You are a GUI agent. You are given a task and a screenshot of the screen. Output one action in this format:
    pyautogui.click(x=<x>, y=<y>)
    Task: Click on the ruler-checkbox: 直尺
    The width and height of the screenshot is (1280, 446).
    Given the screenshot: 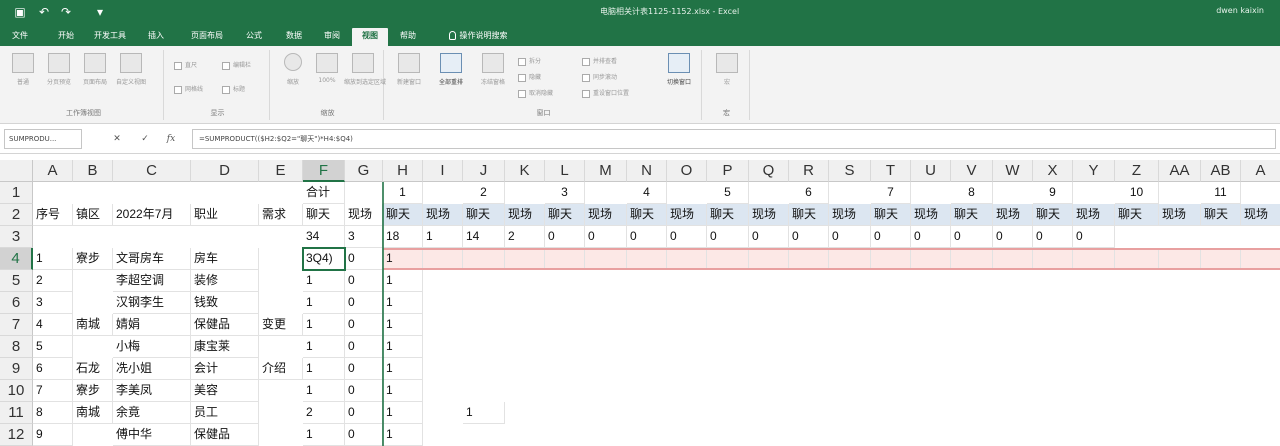 What is the action you would take?
    pyautogui.click(x=185, y=66)
    